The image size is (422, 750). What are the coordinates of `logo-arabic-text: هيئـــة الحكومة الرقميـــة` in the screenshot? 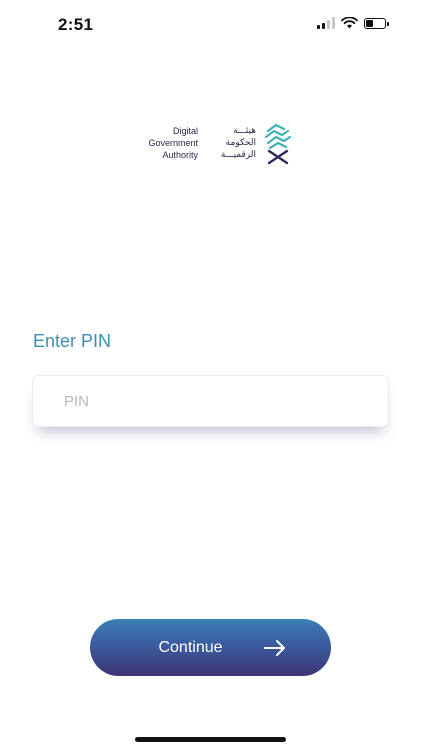 It's located at (230, 143).